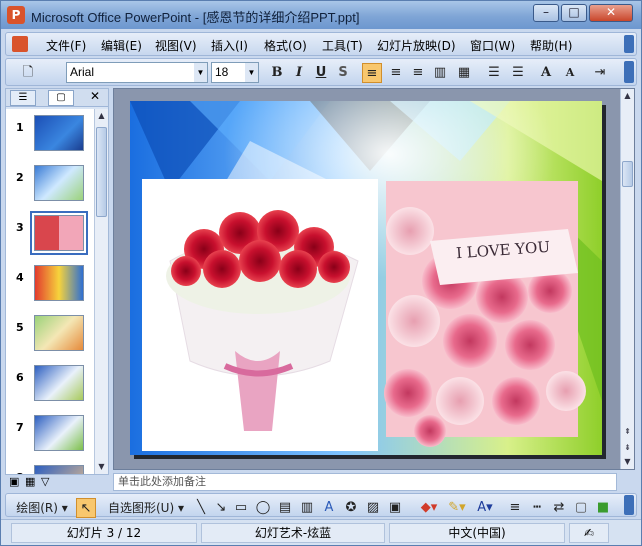  I want to click on indent-icon: ⇥, so click(600, 73).